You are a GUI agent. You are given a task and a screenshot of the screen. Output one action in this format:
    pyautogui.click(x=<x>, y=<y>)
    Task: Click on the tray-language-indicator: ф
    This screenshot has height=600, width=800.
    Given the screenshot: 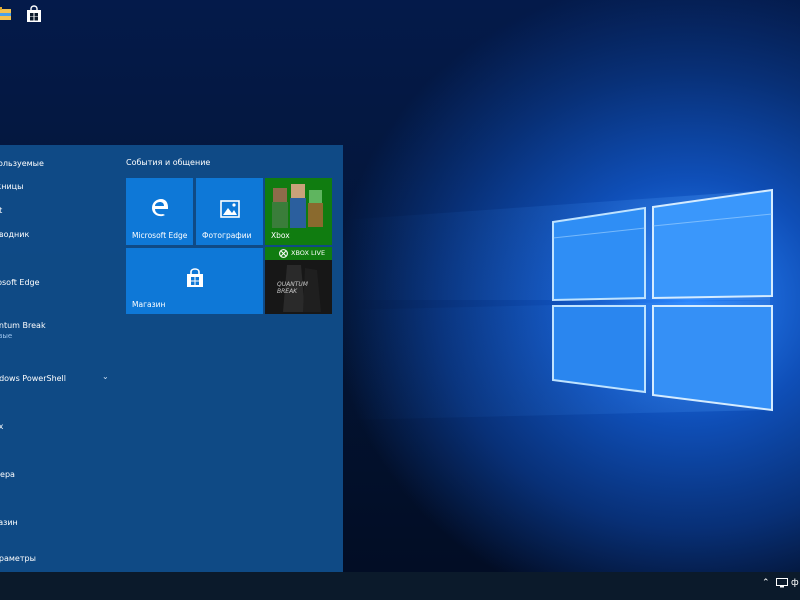 What is the action you would take?
    pyautogui.click(x=795, y=583)
    